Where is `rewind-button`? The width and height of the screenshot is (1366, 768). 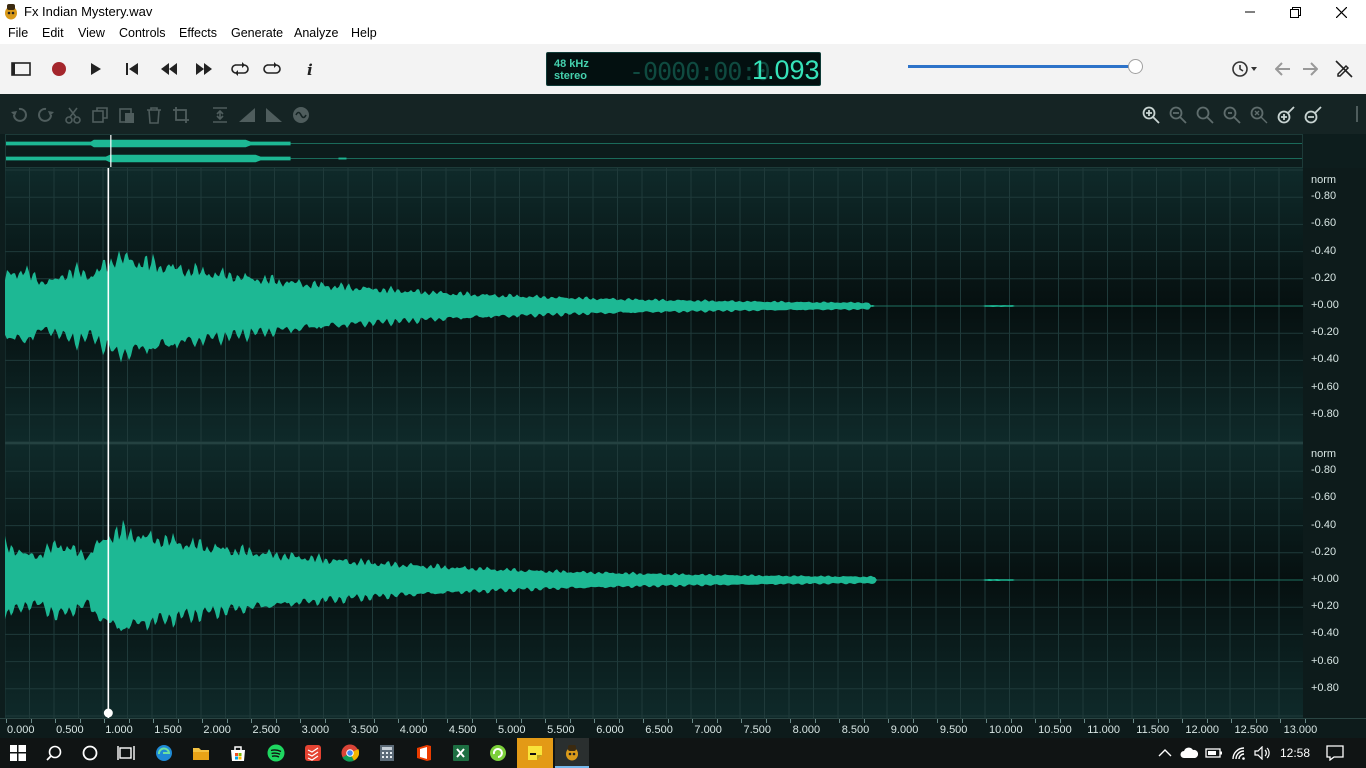 rewind-button is located at coordinates (169, 69).